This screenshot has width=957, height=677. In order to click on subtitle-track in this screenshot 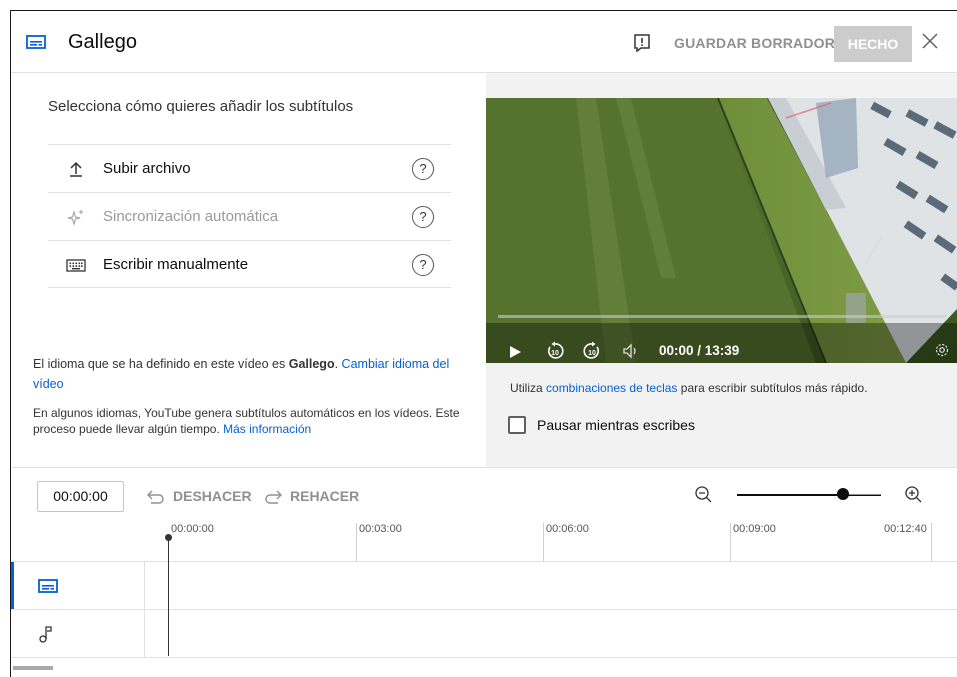, I will do `click(484, 585)`.